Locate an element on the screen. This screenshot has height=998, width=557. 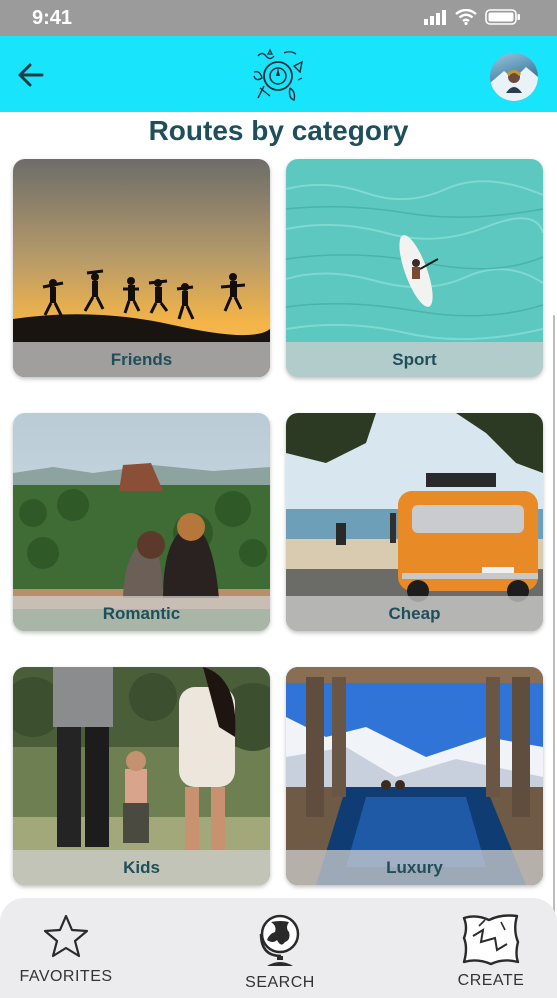
globe-icon is located at coordinates (279, 940).